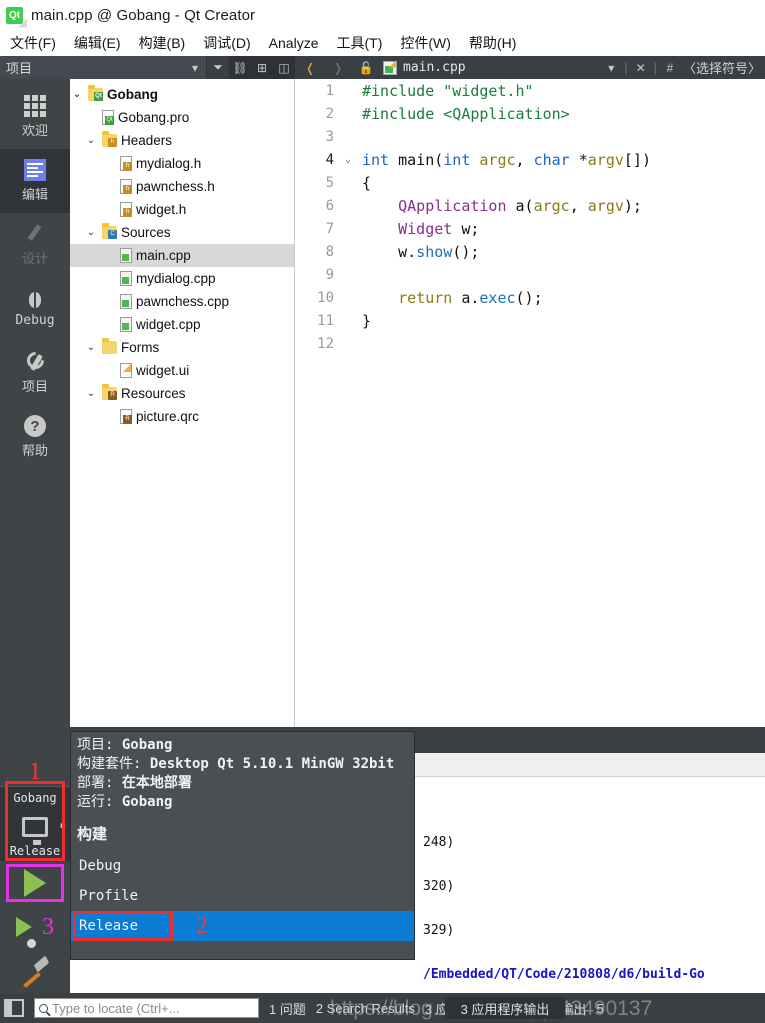  Describe the element at coordinates (560, 978) in the screenshot. I see `output-link-line: /Embedded/QT/Code/210808/d6/build-Go` at that location.